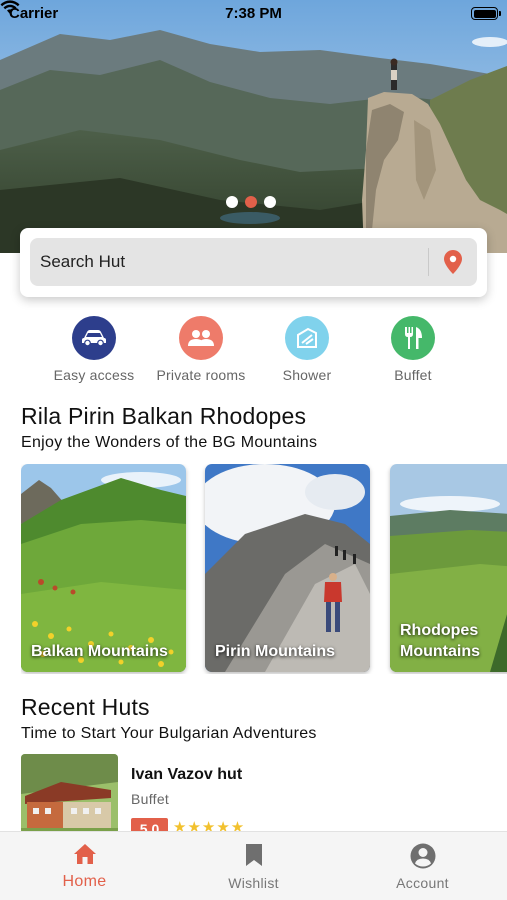 This screenshot has height=900, width=507. Describe the element at coordinates (69, 794) in the screenshot. I see `hut-thumbnail` at that location.